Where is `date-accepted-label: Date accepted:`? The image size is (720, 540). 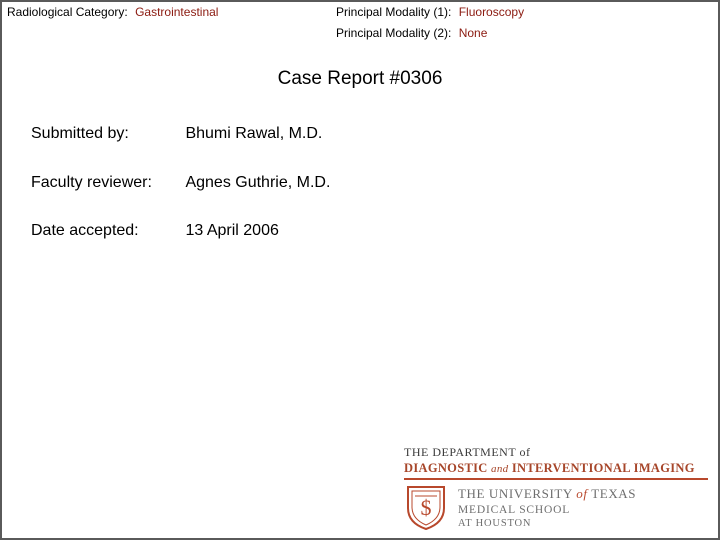 date-accepted-label: Date accepted: is located at coordinates (85, 230).